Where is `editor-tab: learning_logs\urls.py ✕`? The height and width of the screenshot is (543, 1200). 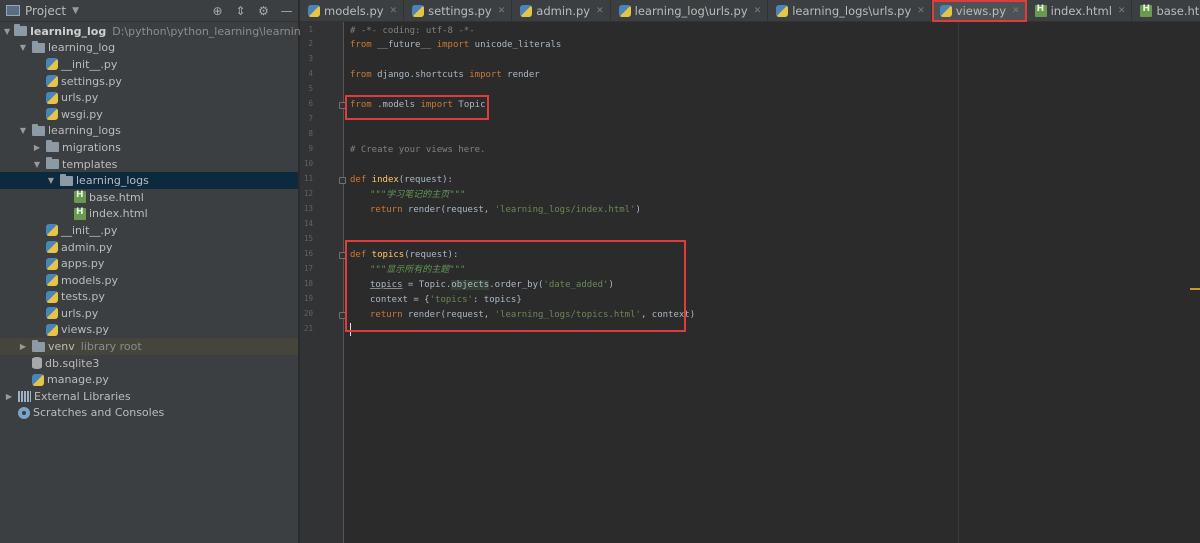 editor-tab: learning_logs\urls.py ✕ is located at coordinates (850, 11).